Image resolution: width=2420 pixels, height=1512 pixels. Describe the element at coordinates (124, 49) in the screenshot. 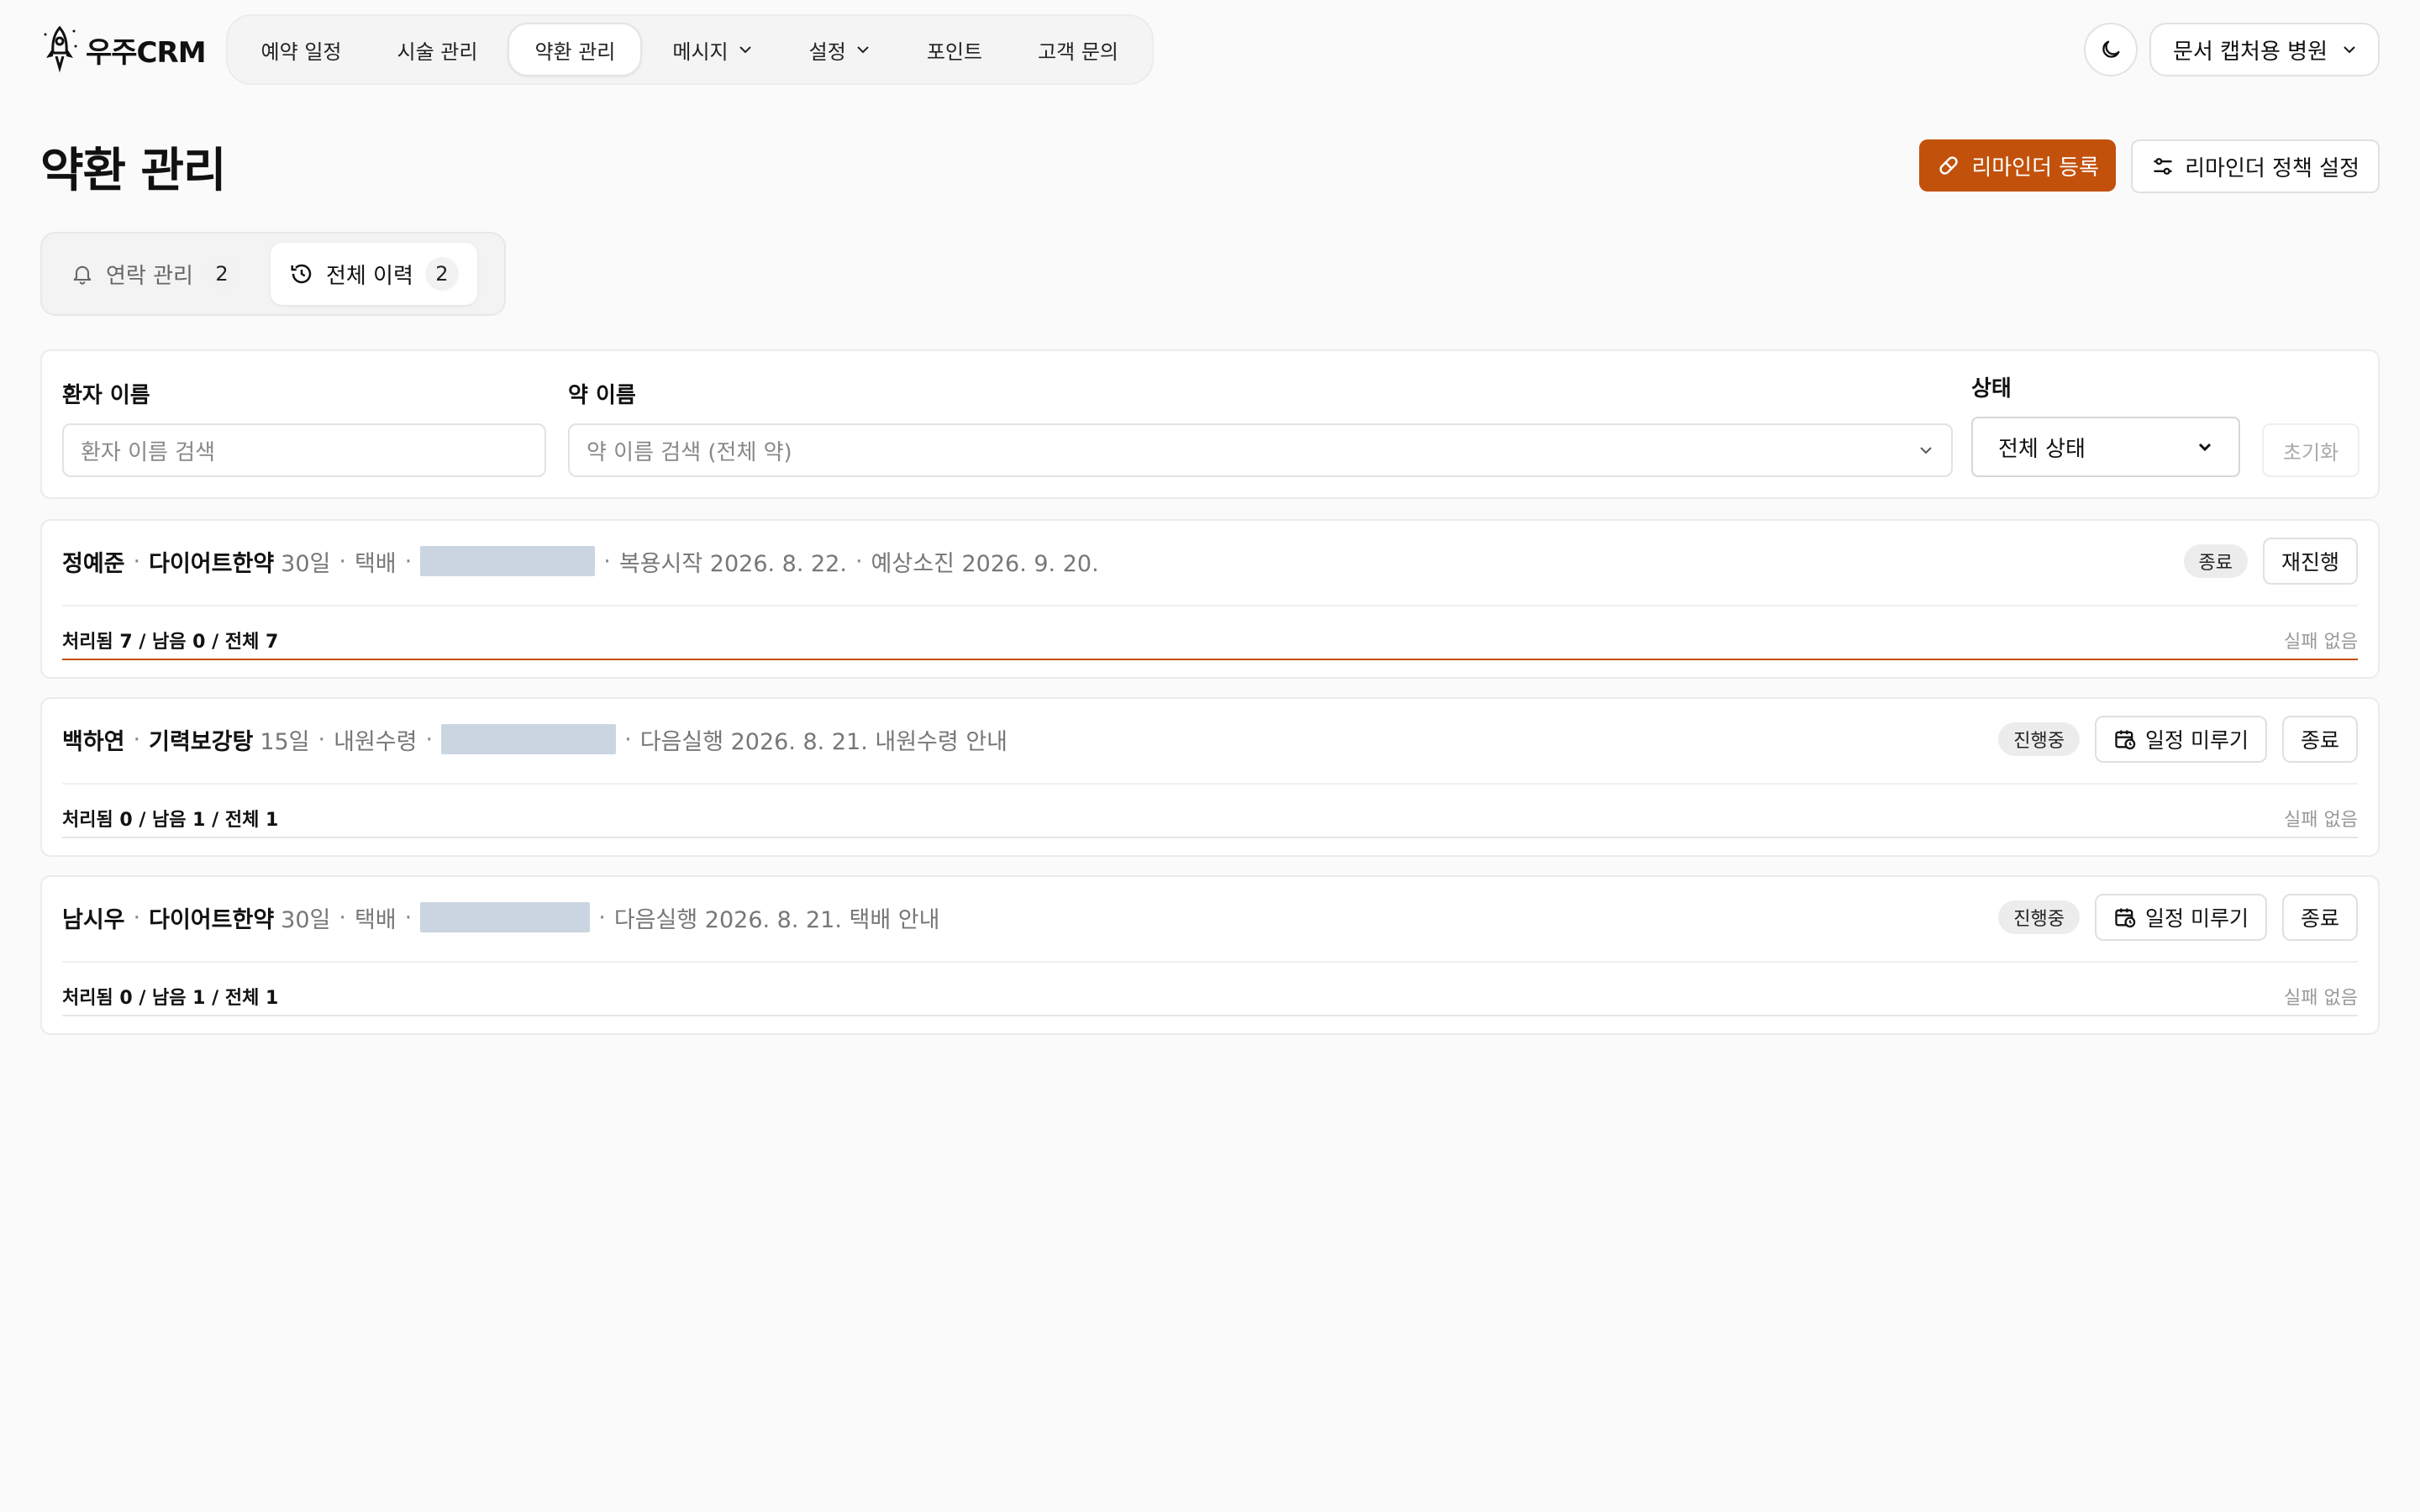

I see `logo: 우주CRM` at that location.